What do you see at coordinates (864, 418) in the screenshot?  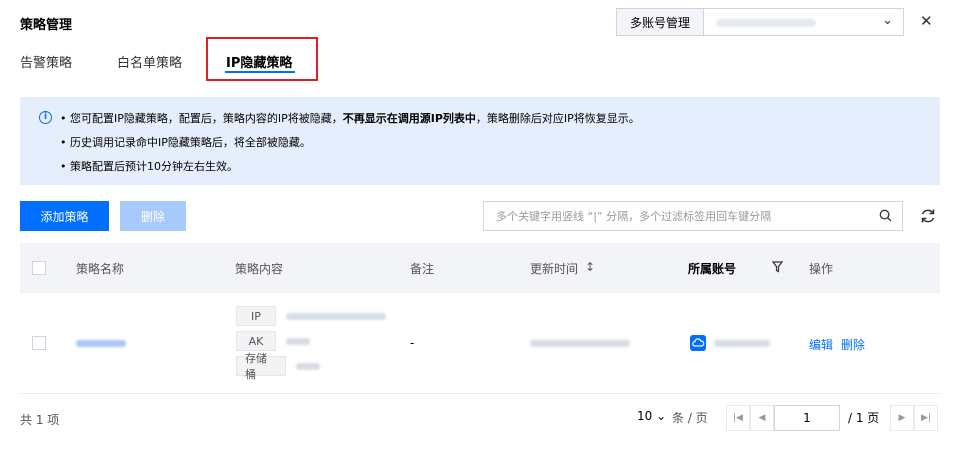 I see `total-pages: / 1 页` at bounding box center [864, 418].